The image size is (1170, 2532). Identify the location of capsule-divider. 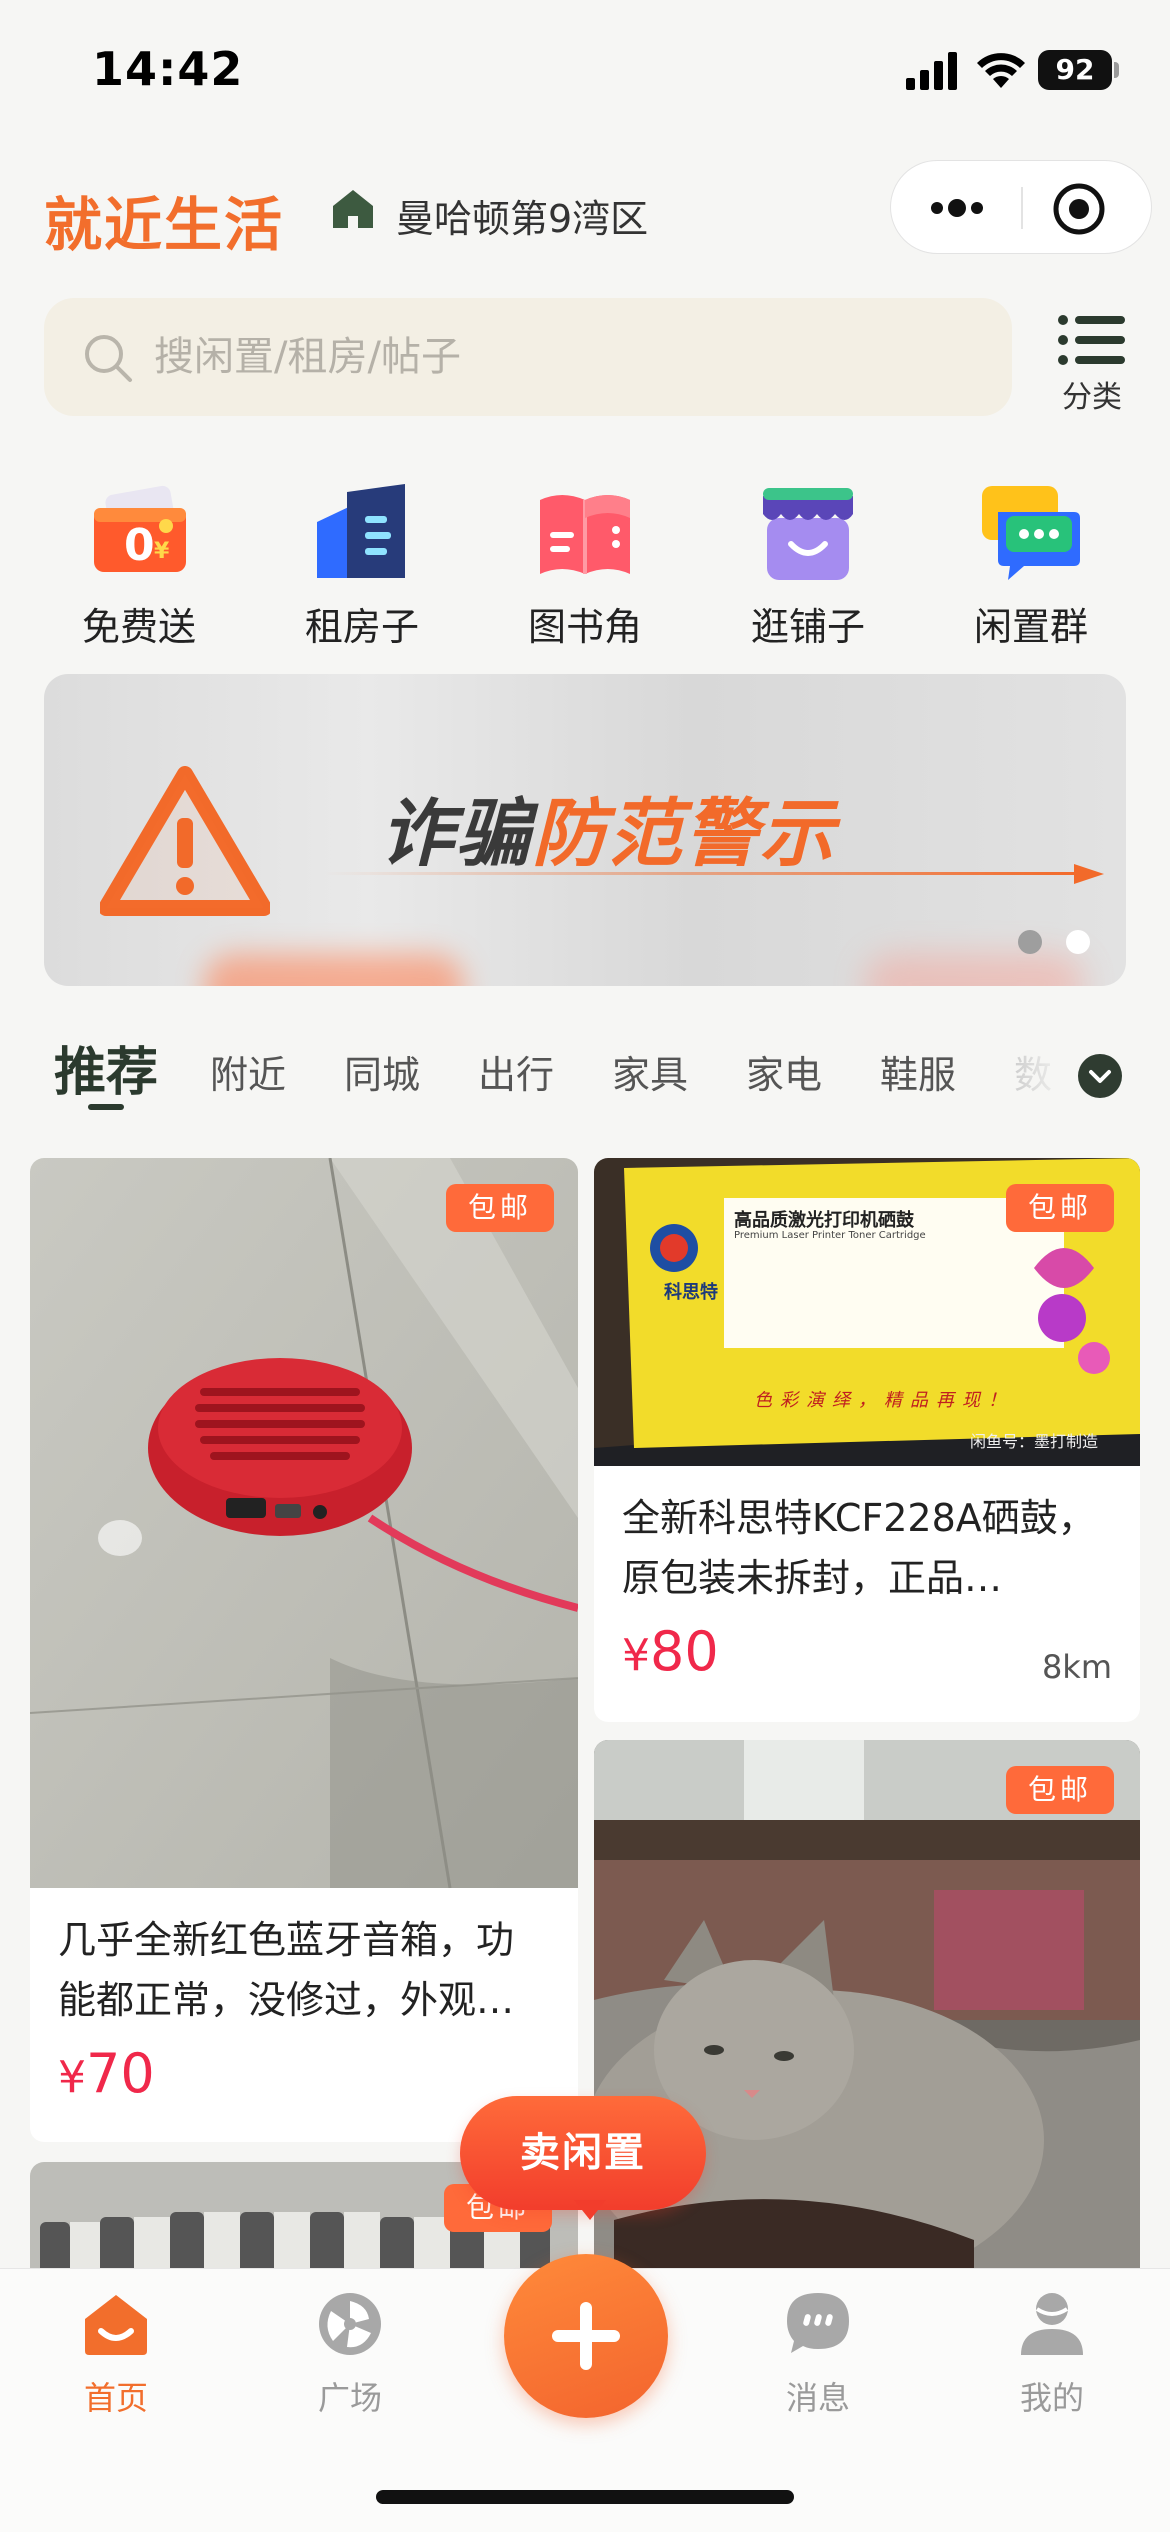
(1022, 208).